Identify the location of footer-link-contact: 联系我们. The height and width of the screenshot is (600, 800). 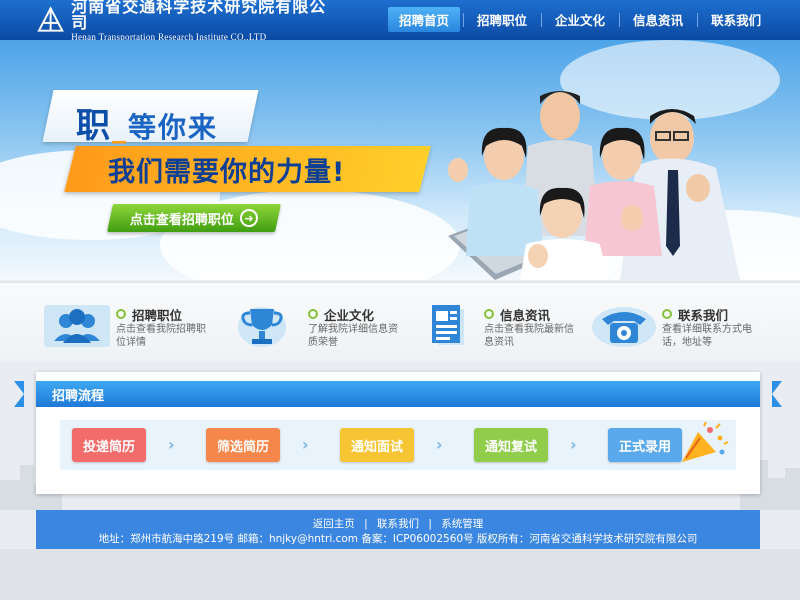
(398, 524).